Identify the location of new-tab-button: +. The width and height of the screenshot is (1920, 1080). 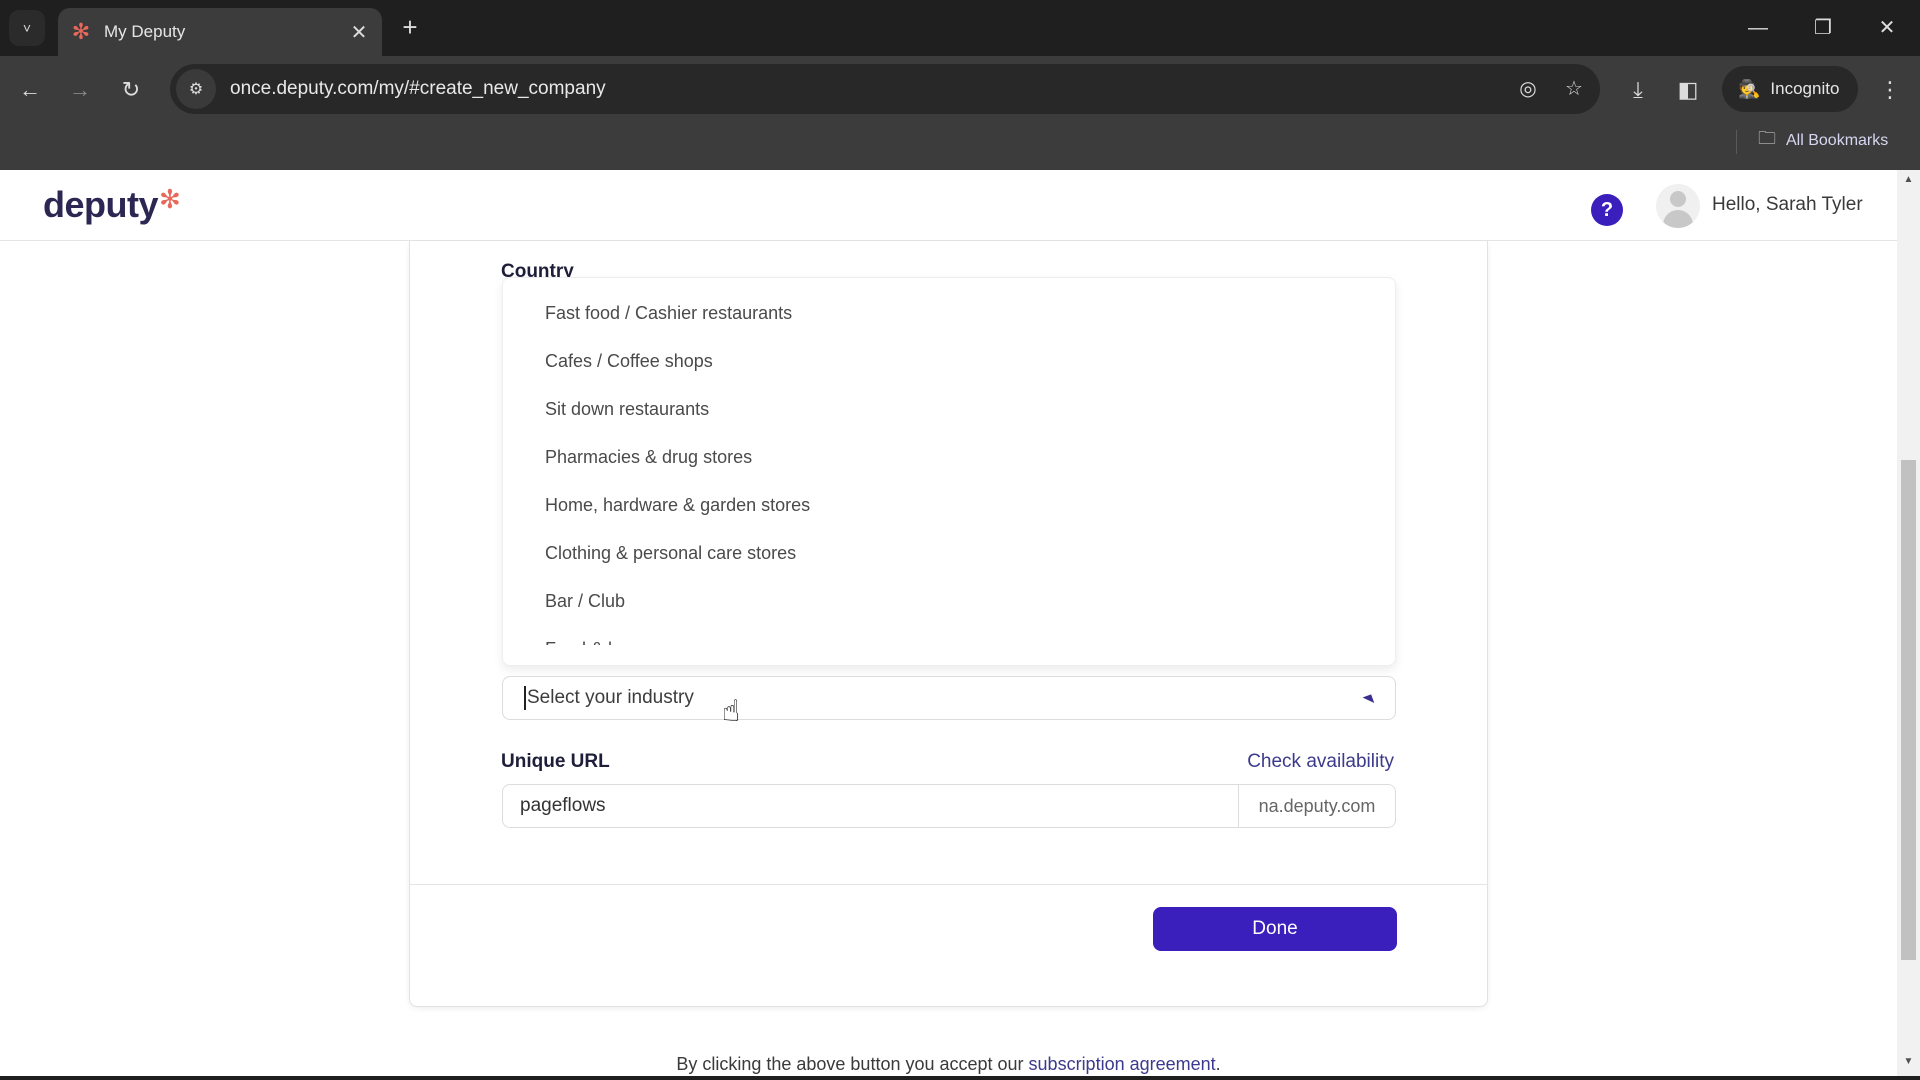
(410, 28).